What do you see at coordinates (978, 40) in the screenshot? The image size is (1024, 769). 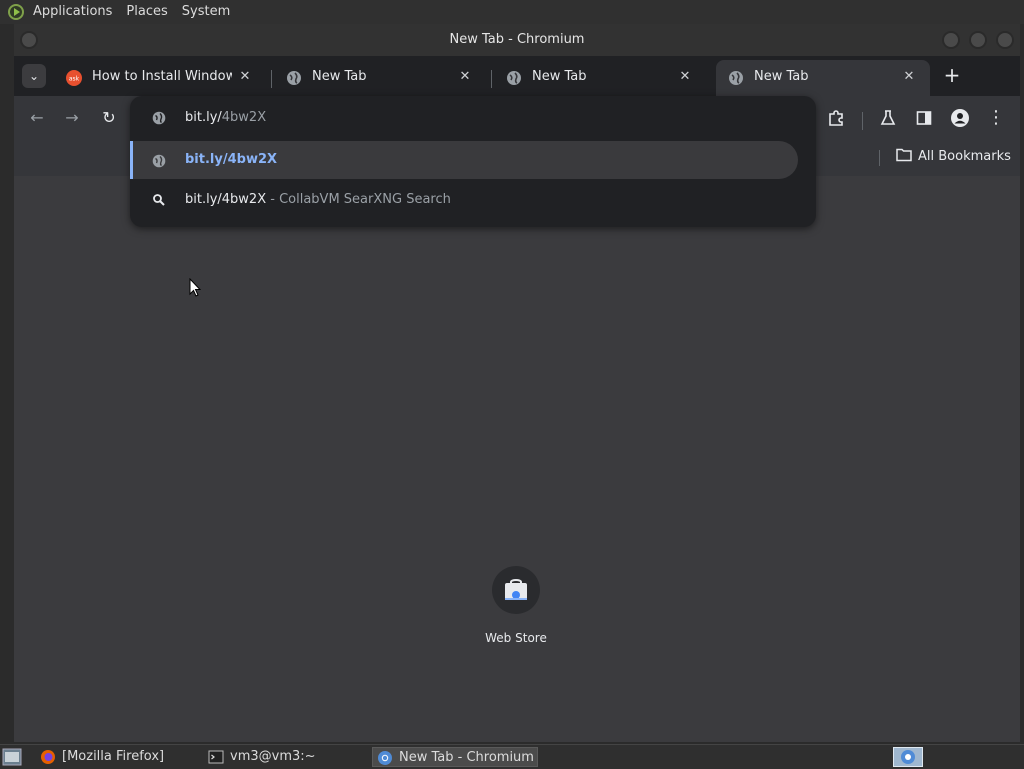 I see `maximize-button` at bounding box center [978, 40].